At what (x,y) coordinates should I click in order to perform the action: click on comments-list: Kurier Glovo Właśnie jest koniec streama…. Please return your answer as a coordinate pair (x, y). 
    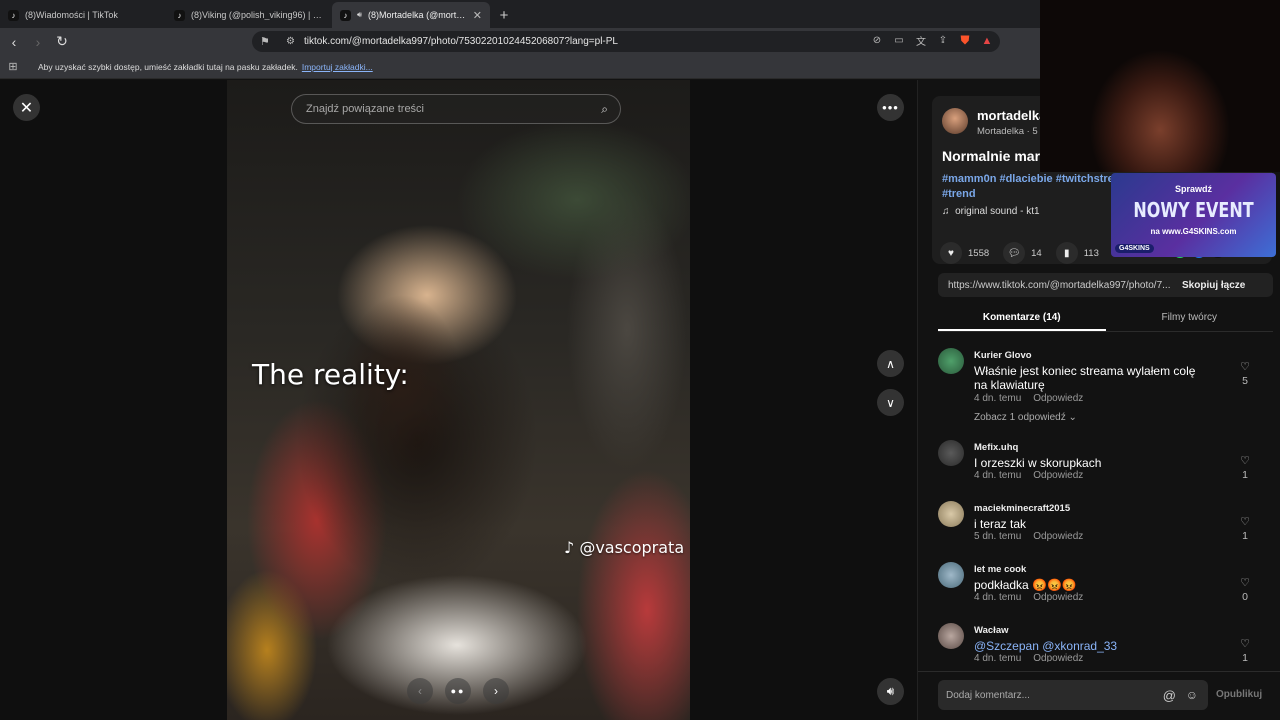
    Looking at the image, I should click on (1108, 503).